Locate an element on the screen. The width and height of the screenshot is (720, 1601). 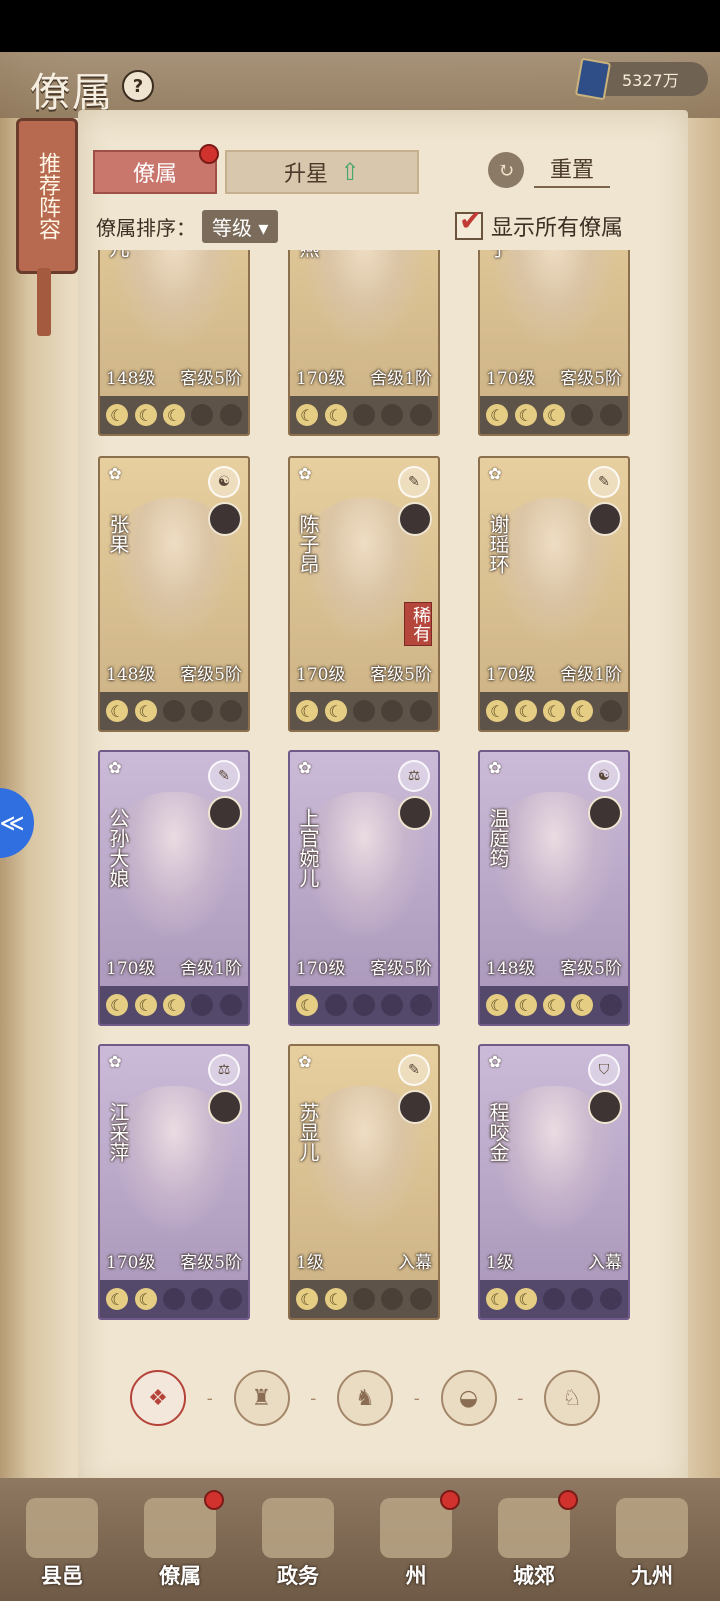
nav-item: 僚属 is located at coordinates (180, 1540).